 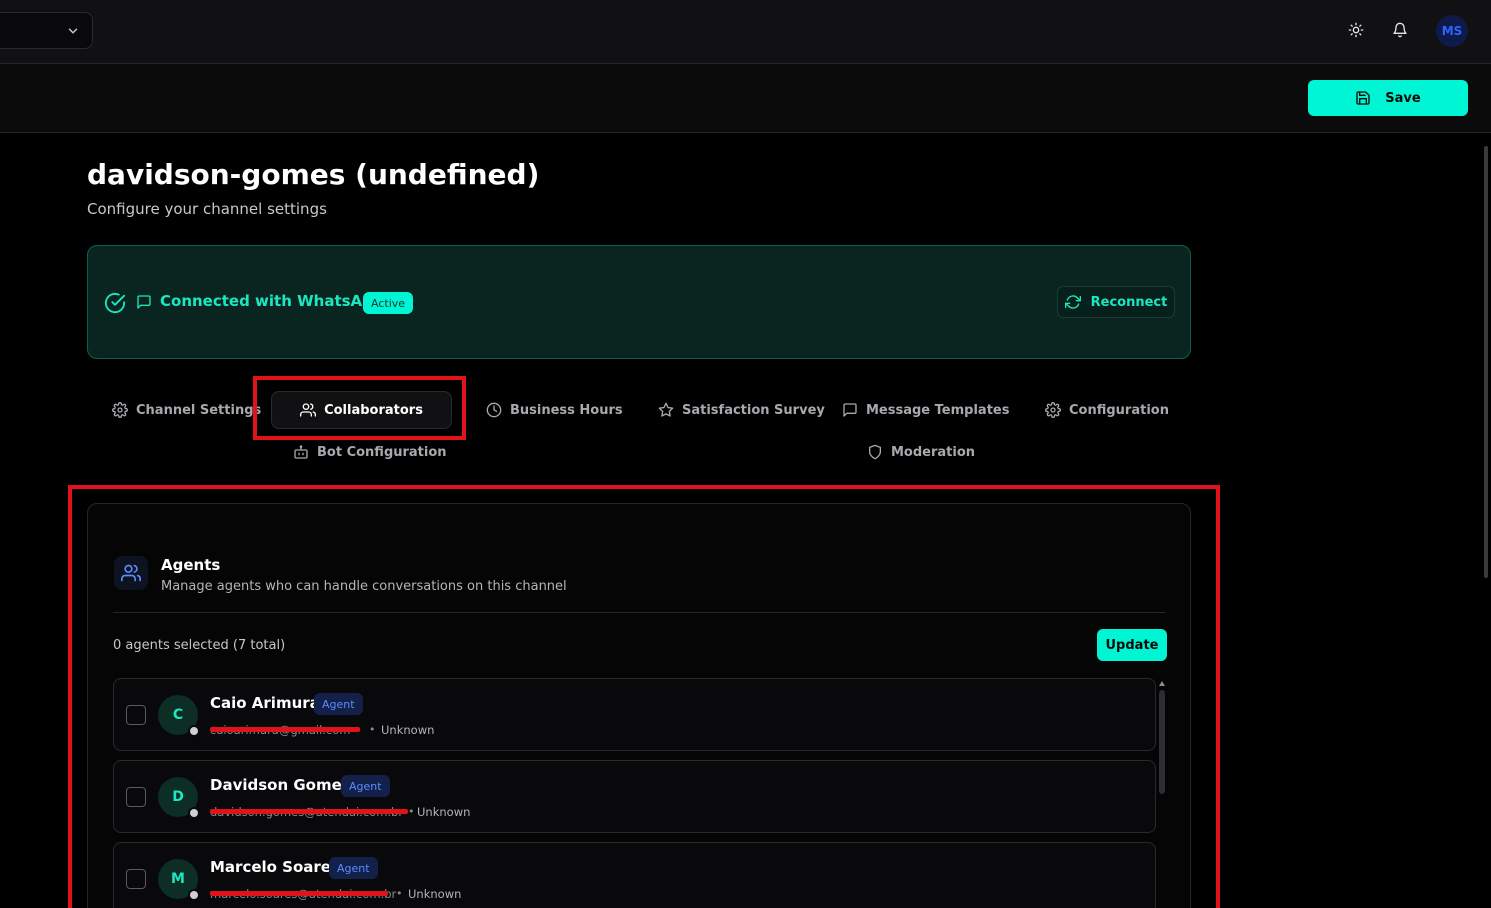 What do you see at coordinates (272, 301) in the screenshot?
I see `connection-status-text: Connected with WhatsApp` at bounding box center [272, 301].